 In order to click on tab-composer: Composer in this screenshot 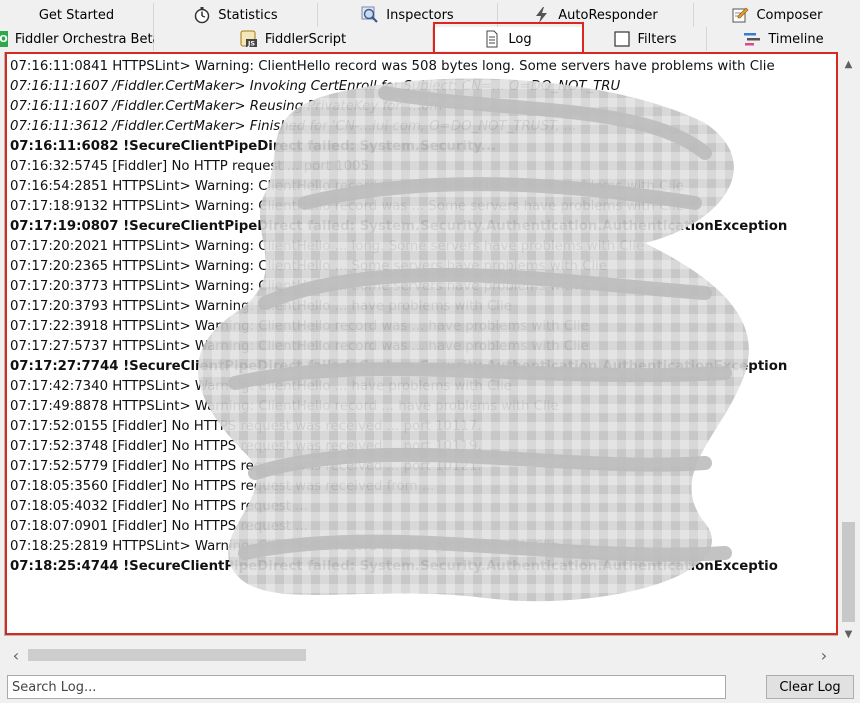, I will do `click(777, 15)`.